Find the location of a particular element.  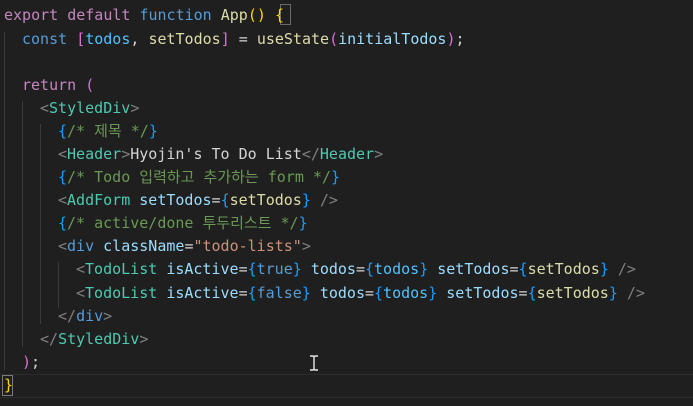

code-token: Header is located at coordinates (347, 154).